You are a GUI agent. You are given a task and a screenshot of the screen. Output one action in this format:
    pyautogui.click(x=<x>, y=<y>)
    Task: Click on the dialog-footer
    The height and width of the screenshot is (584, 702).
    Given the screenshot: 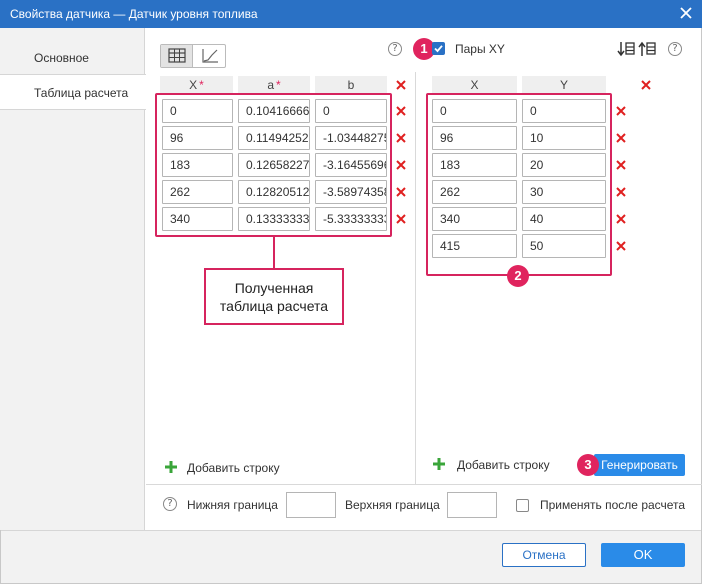 What is the action you would take?
    pyautogui.click(x=351, y=556)
    